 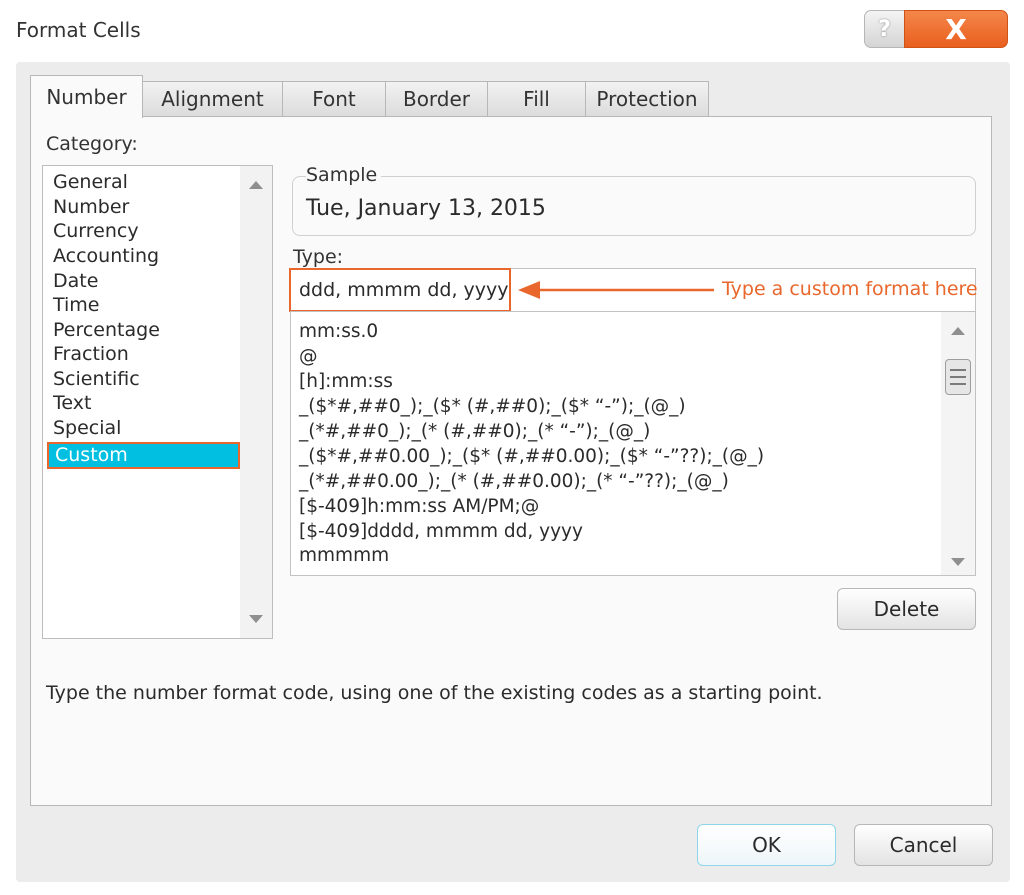 I want to click on help-button: ?, so click(x=884, y=29).